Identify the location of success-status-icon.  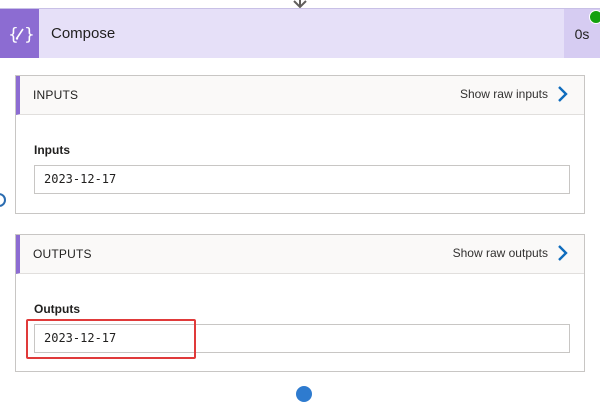
(594, 17).